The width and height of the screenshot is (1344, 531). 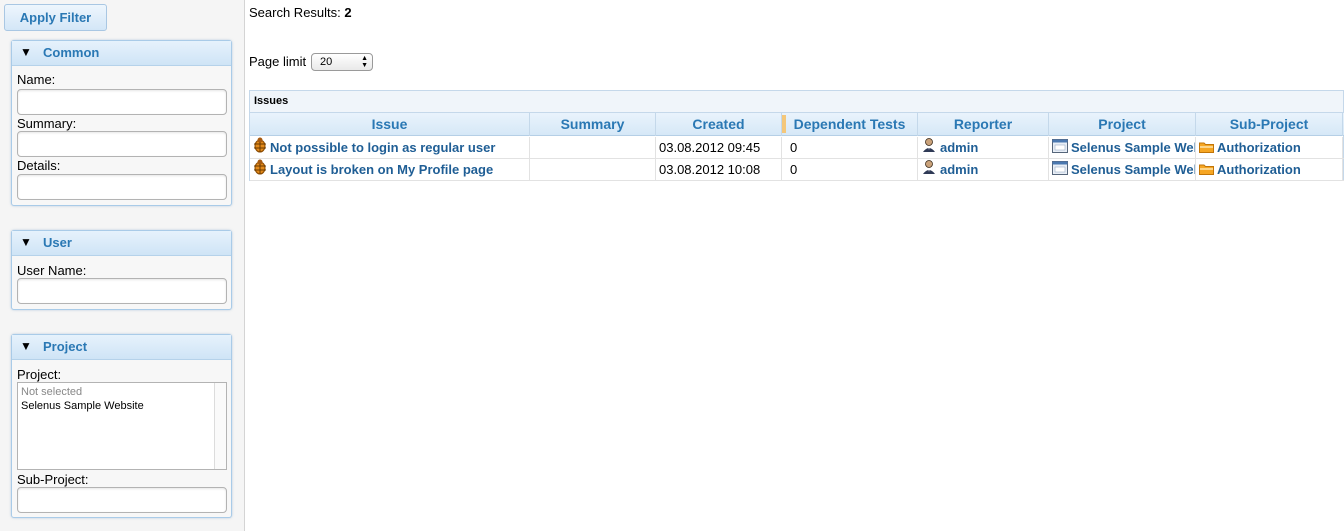 I want to click on common-panel-header: ▼ Common, so click(x=121, y=53).